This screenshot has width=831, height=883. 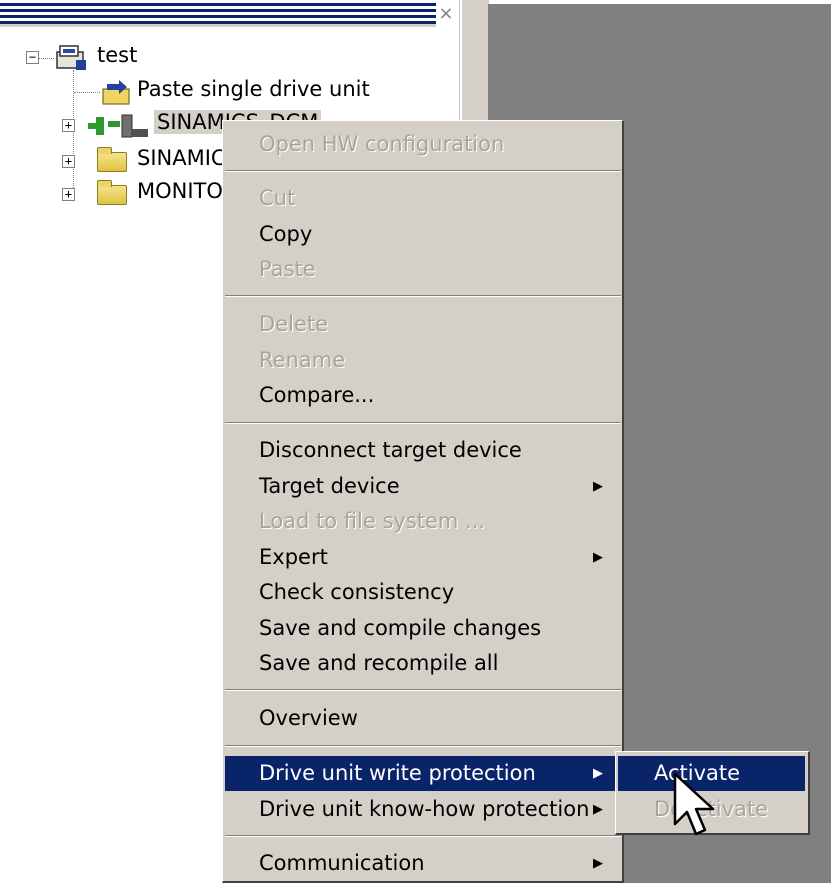 What do you see at coordinates (71, 57) in the screenshot?
I see `project-icon` at bounding box center [71, 57].